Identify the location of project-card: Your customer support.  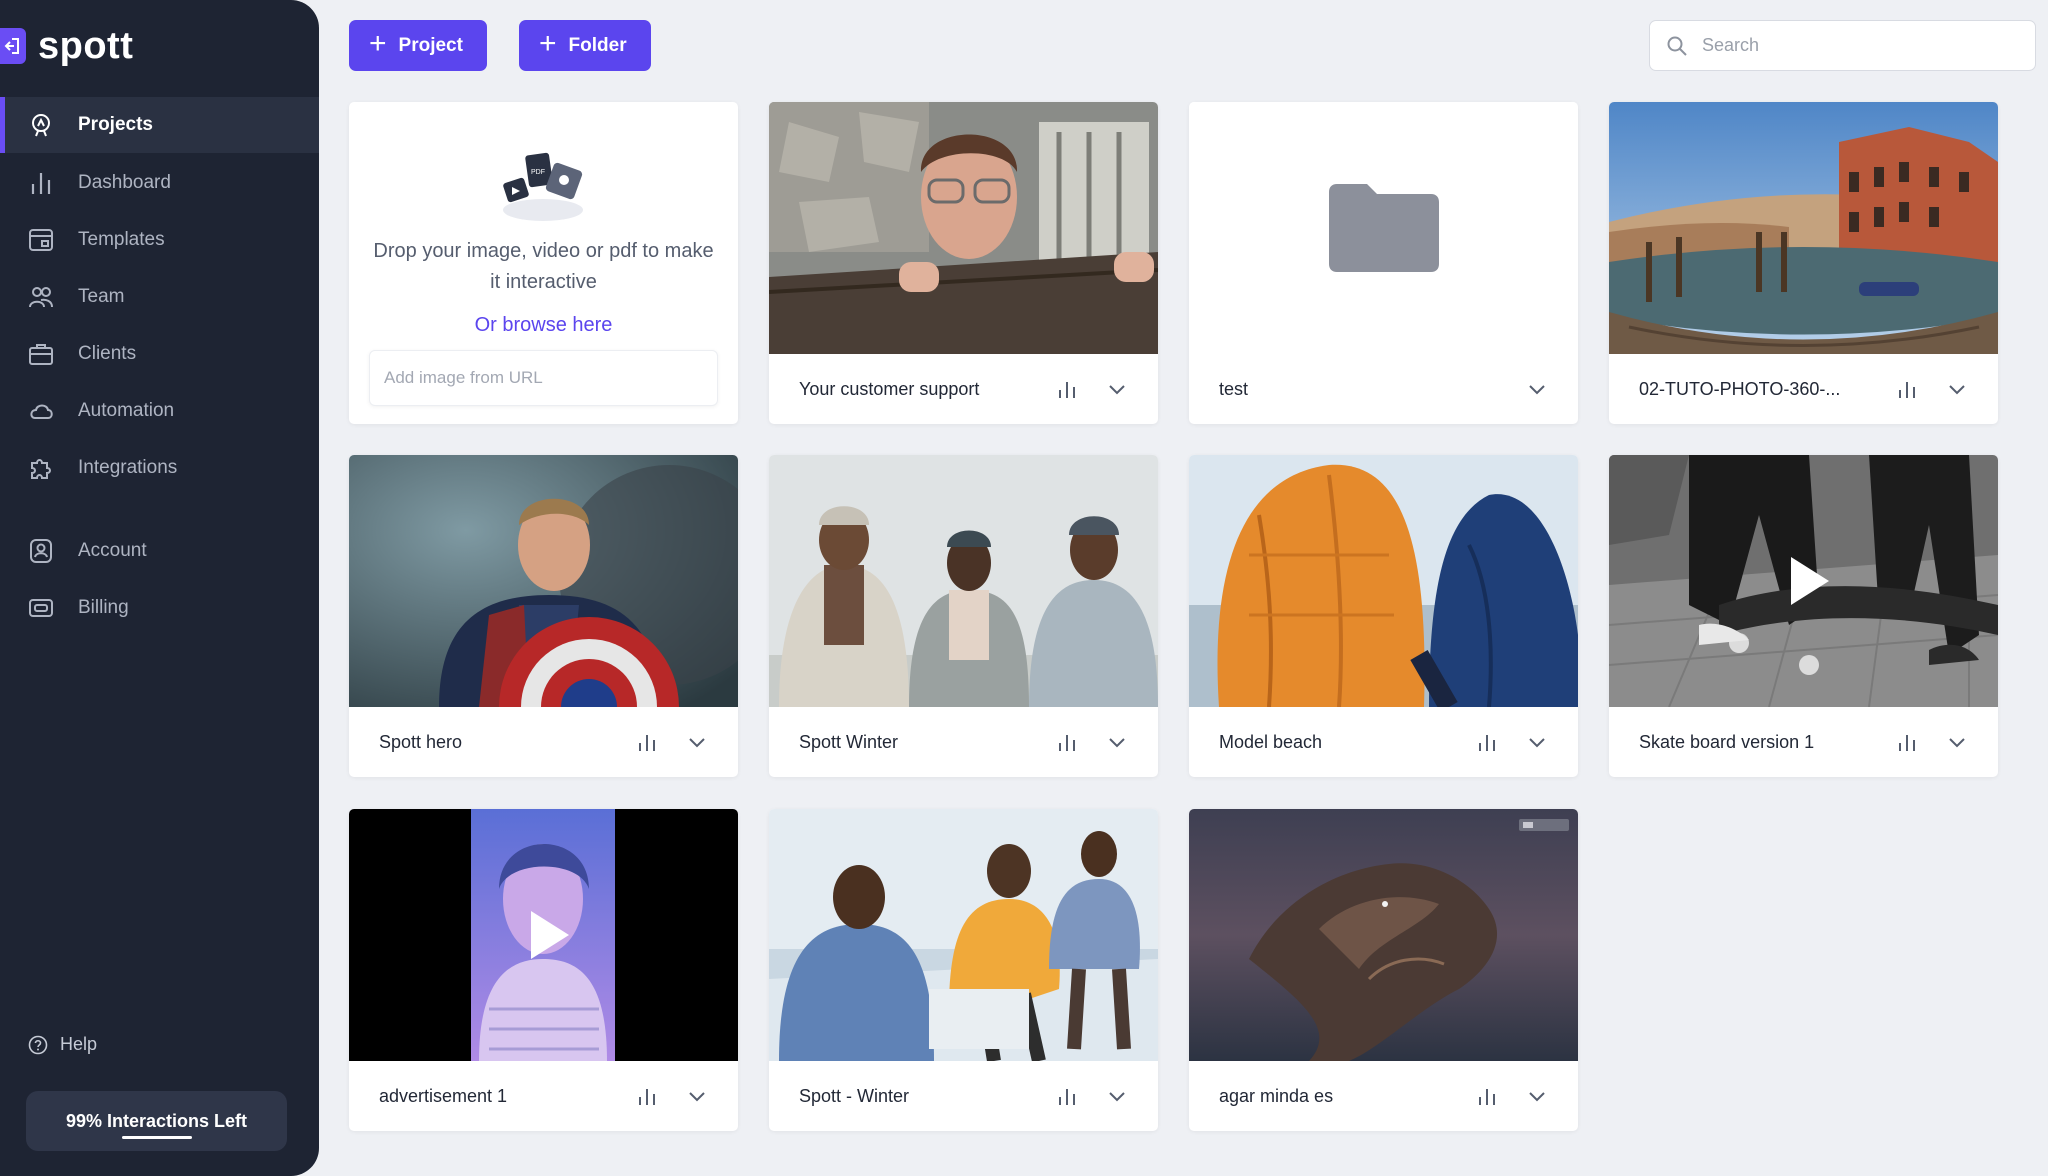
(963, 263).